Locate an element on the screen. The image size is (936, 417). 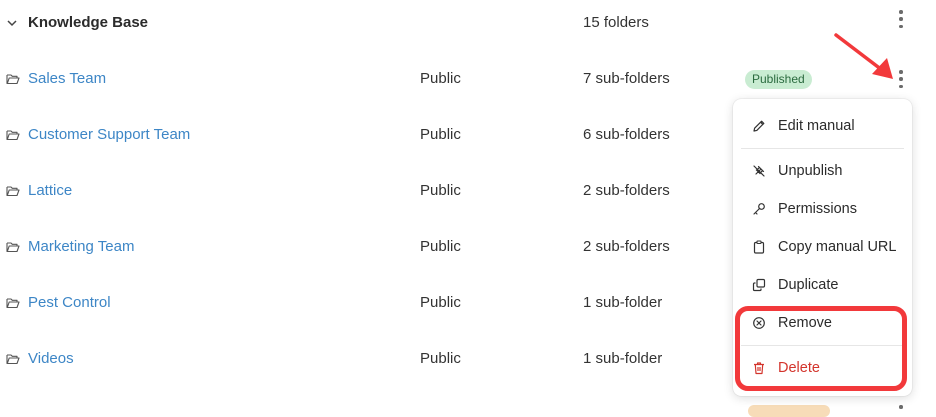
knowledge-base-header-row: Knowledge Base 15 folders is located at coordinates (468, 25).